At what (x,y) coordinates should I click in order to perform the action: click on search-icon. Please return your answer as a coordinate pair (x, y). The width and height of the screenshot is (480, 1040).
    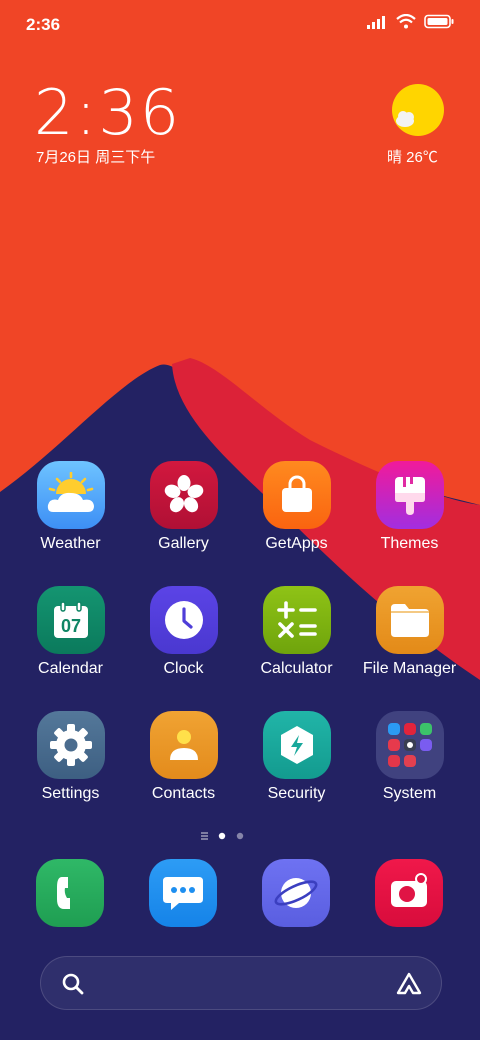
    Looking at the image, I should click on (73, 984).